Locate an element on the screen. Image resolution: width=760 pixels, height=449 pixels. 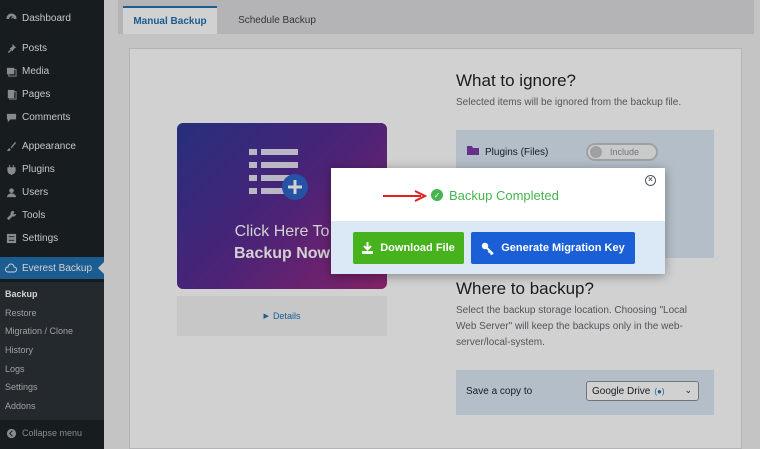
status-message: ✓ Backup Completed is located at coordinates (495, 195).